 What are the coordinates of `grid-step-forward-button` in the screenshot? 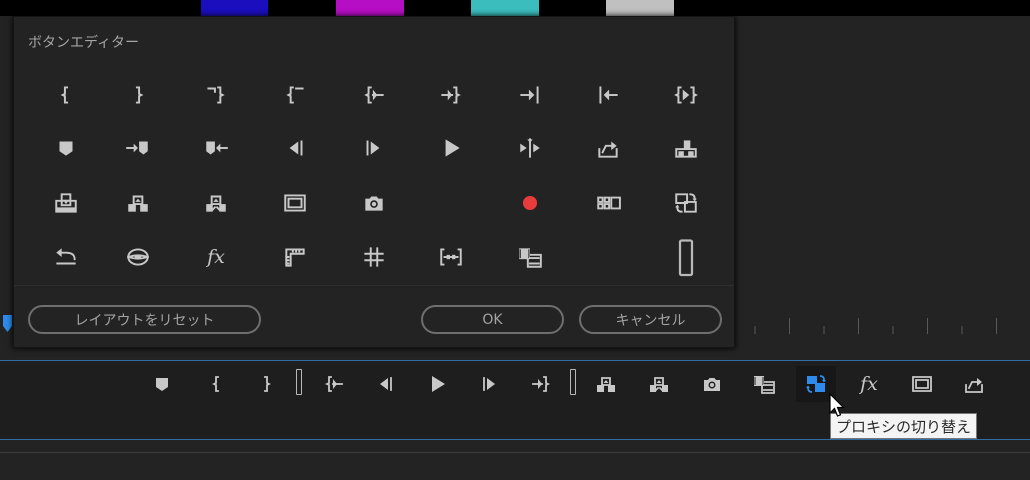 It's located at (374, 148).